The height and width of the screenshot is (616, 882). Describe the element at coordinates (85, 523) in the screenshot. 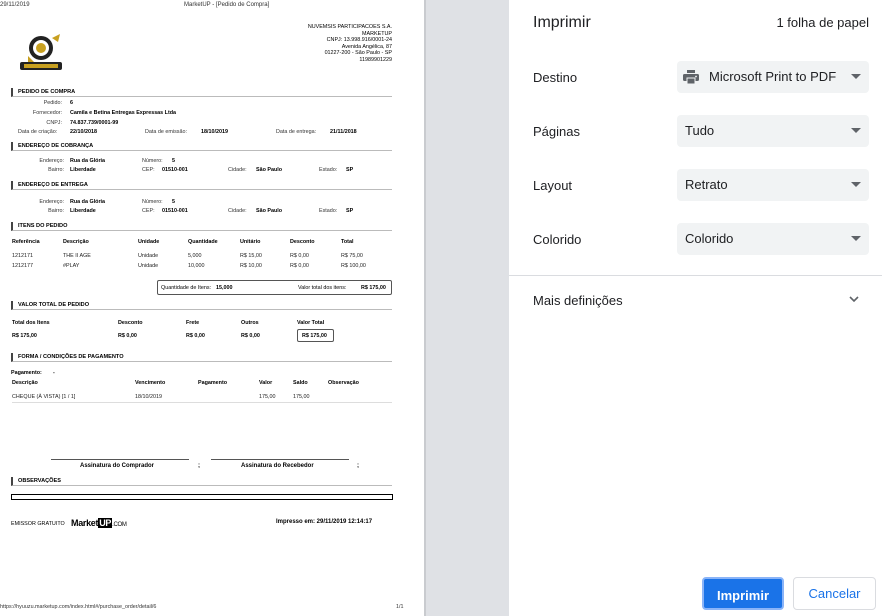

I see `footer-brand-a: Market` at that location.